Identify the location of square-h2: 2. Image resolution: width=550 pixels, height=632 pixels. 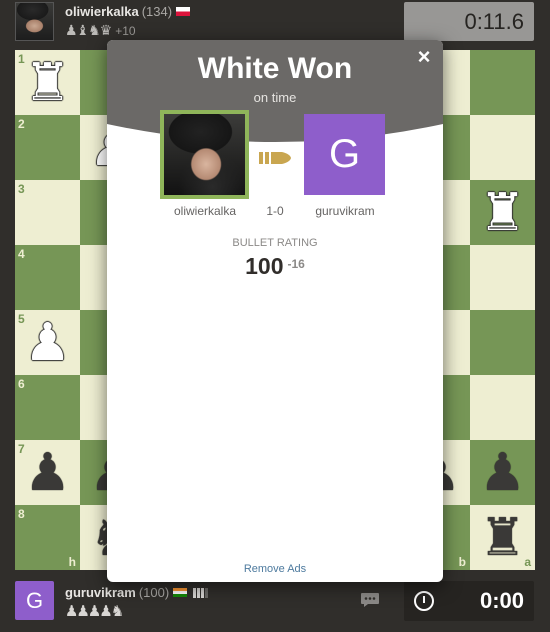
(47, 147).